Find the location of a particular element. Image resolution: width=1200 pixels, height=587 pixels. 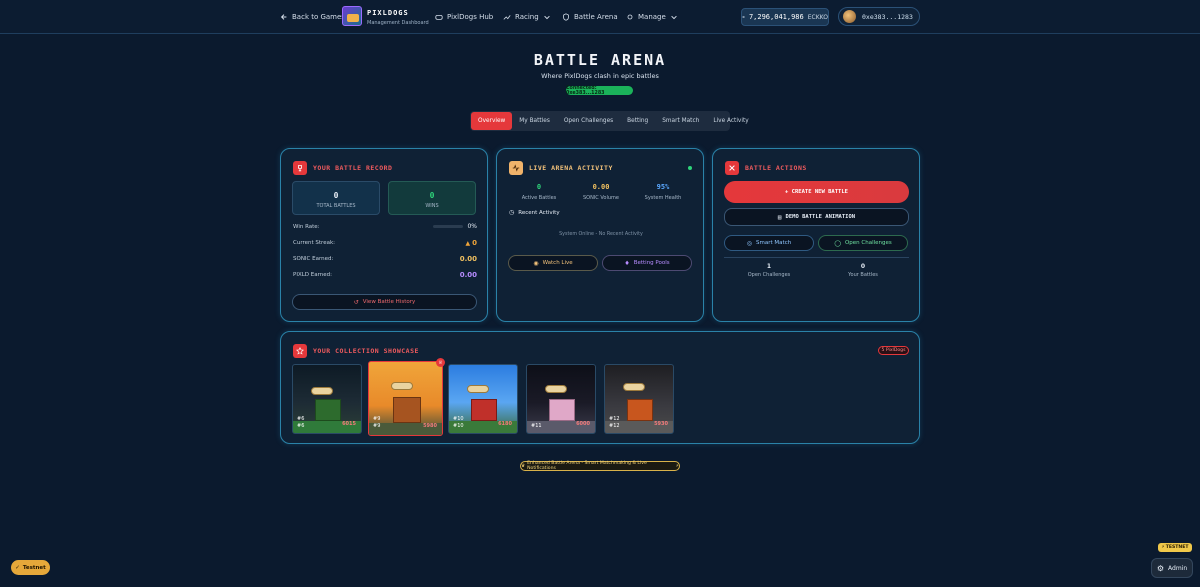

nft-card: #12 #12 5930 is located at coordinates (639, 399).